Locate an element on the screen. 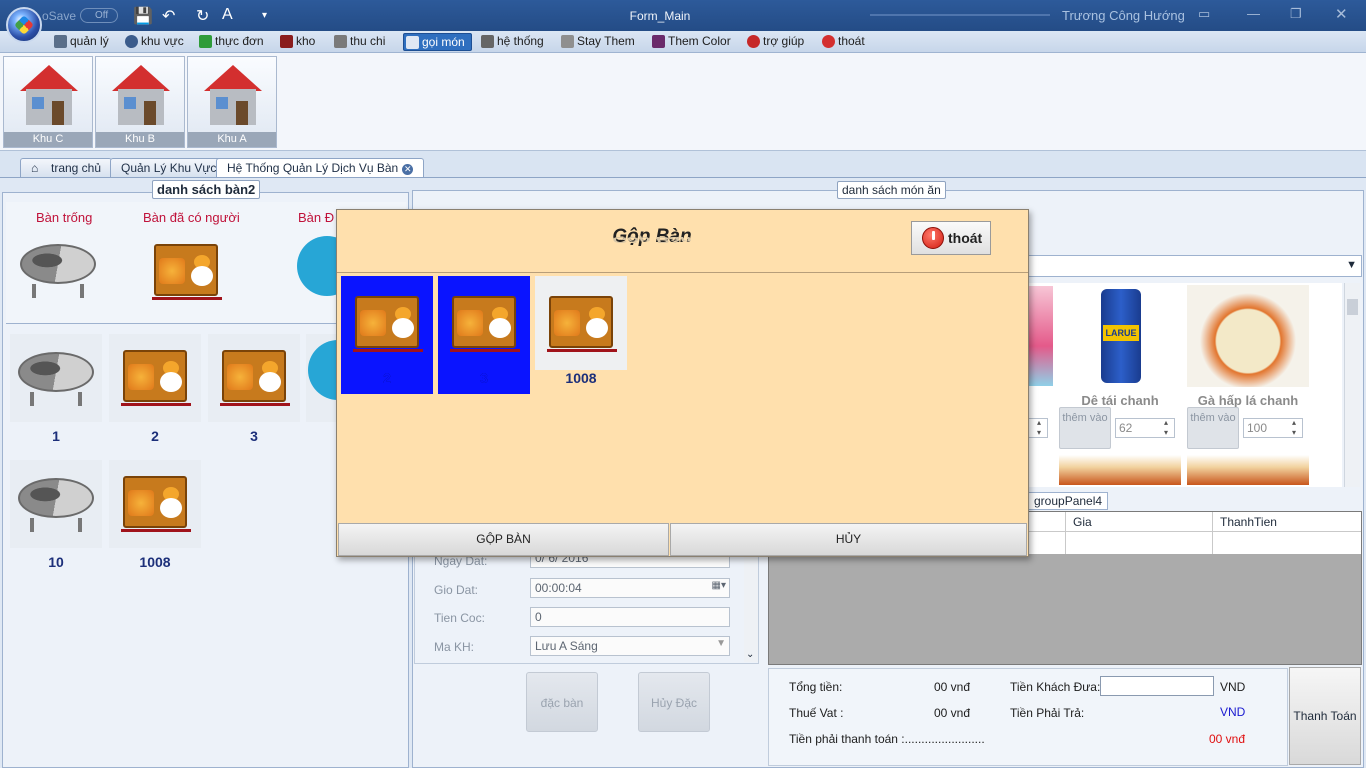 This screenshot has width=1366, height=768. window-title: Form_Main is located at coordinates (660, 16).